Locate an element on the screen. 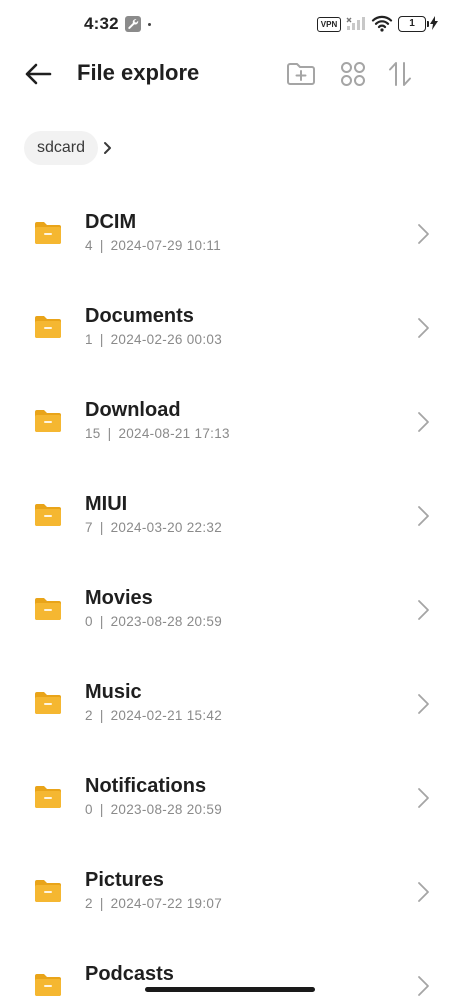 Image resolution: width=462 pixels, height=1000 pixels. folder-item-count: 15 is located at coordinates (93, 433).